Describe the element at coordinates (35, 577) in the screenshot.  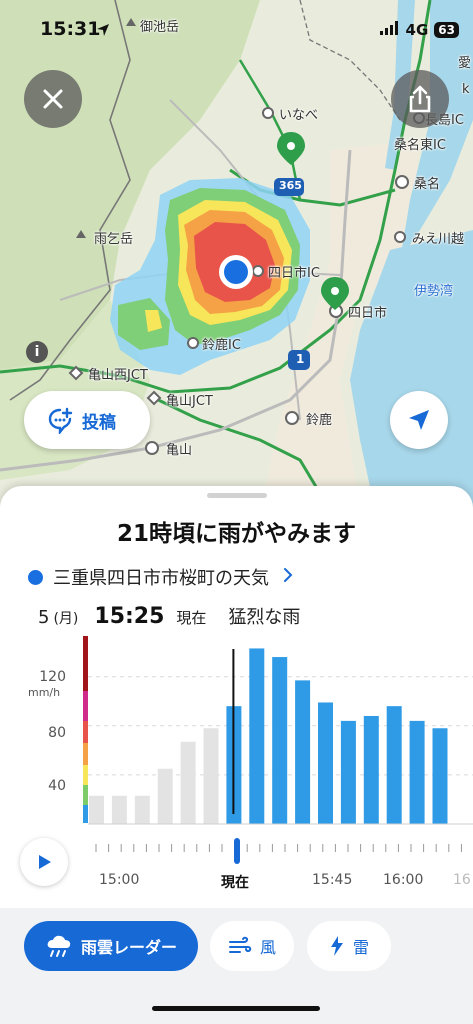
I see `location-dot-icon` at that location.